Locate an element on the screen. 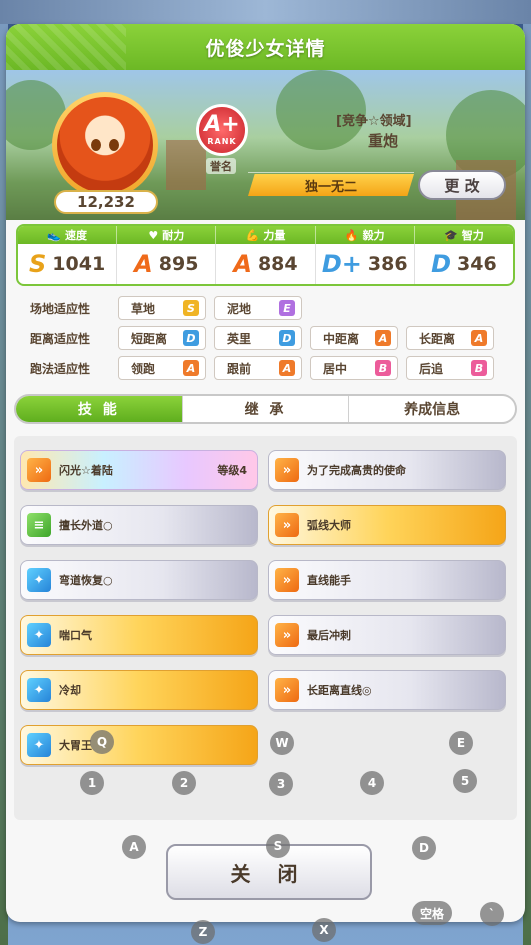 The height and width of the screenshot is (945, 531). stat-speed: S 1041 is located at coordinates (68, 264).